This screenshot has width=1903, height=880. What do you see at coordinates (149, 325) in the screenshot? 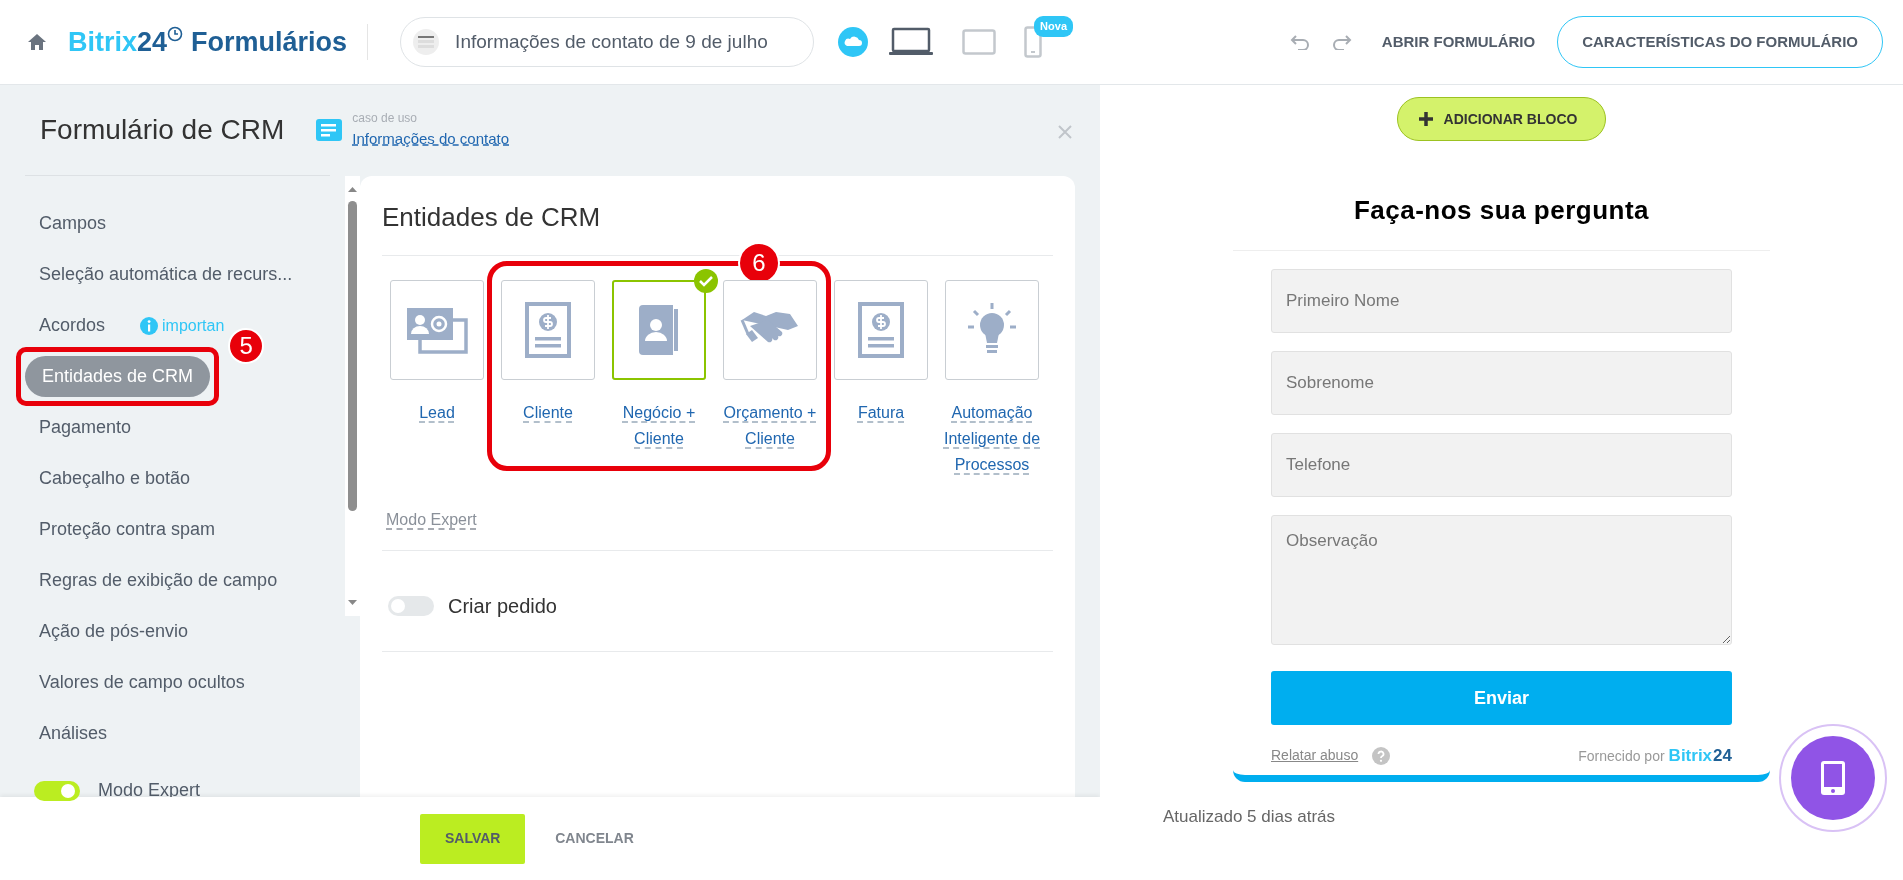
I see `info-icon` at bounding box center [149, 325].